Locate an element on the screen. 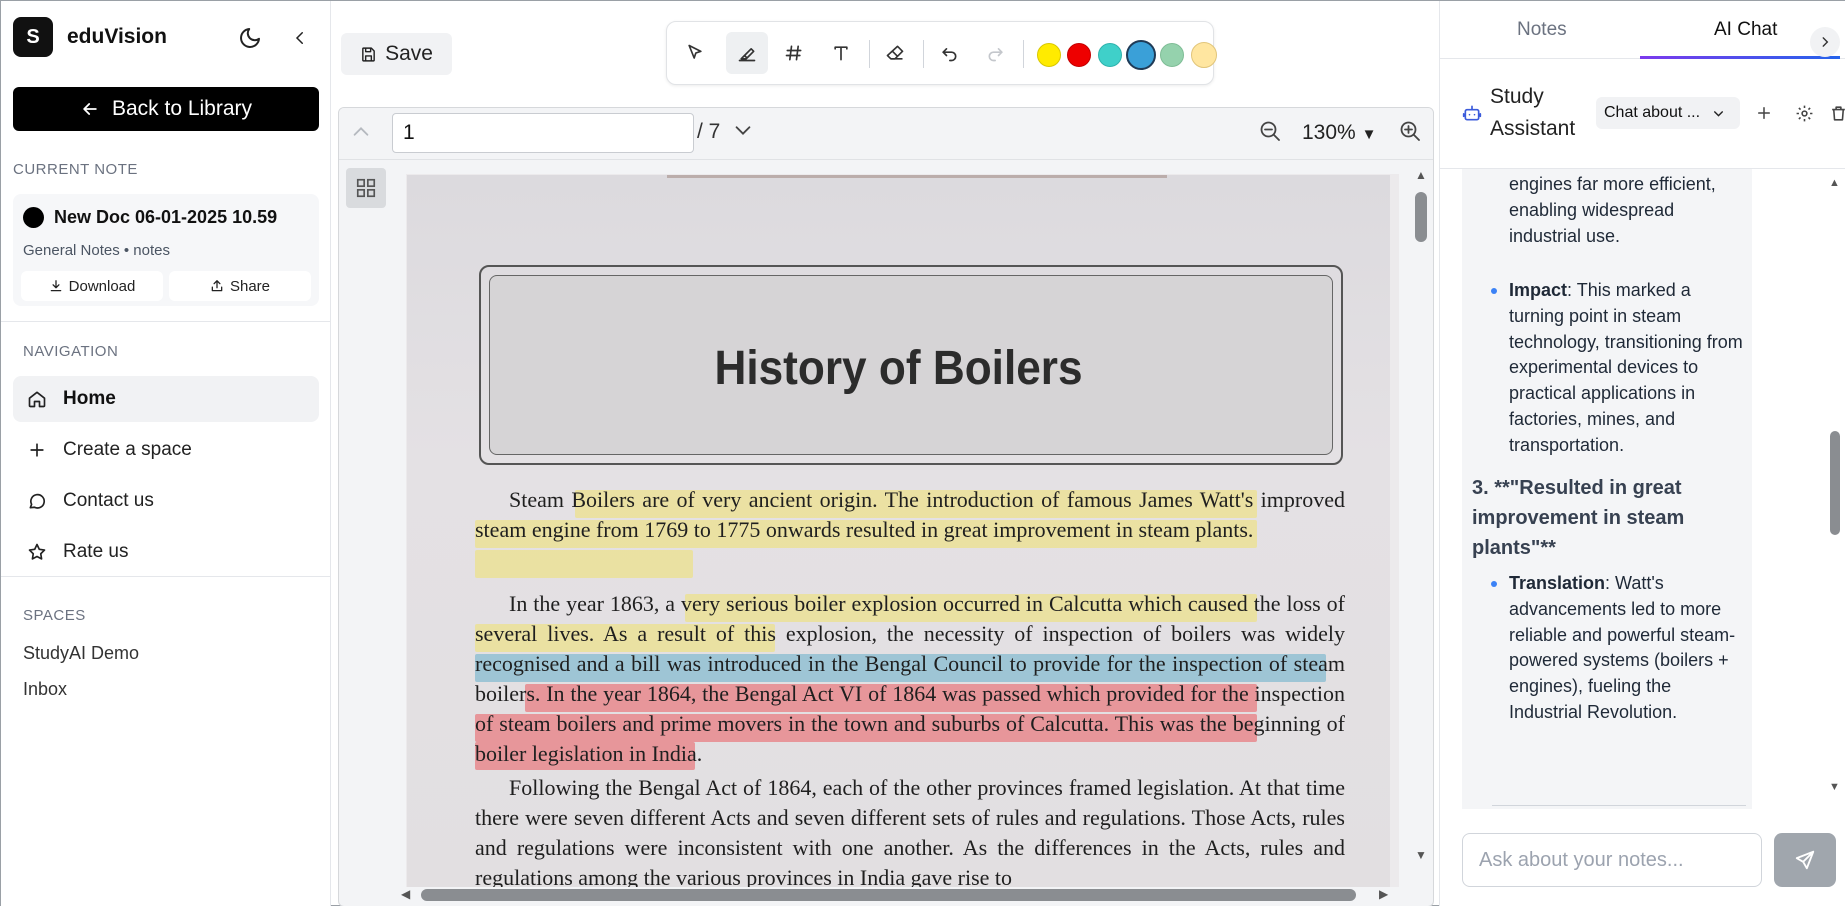 The width and height of the screenshot is (1845, 906). back-to-library-button: Back to Library is located at coordinates (166, 109).